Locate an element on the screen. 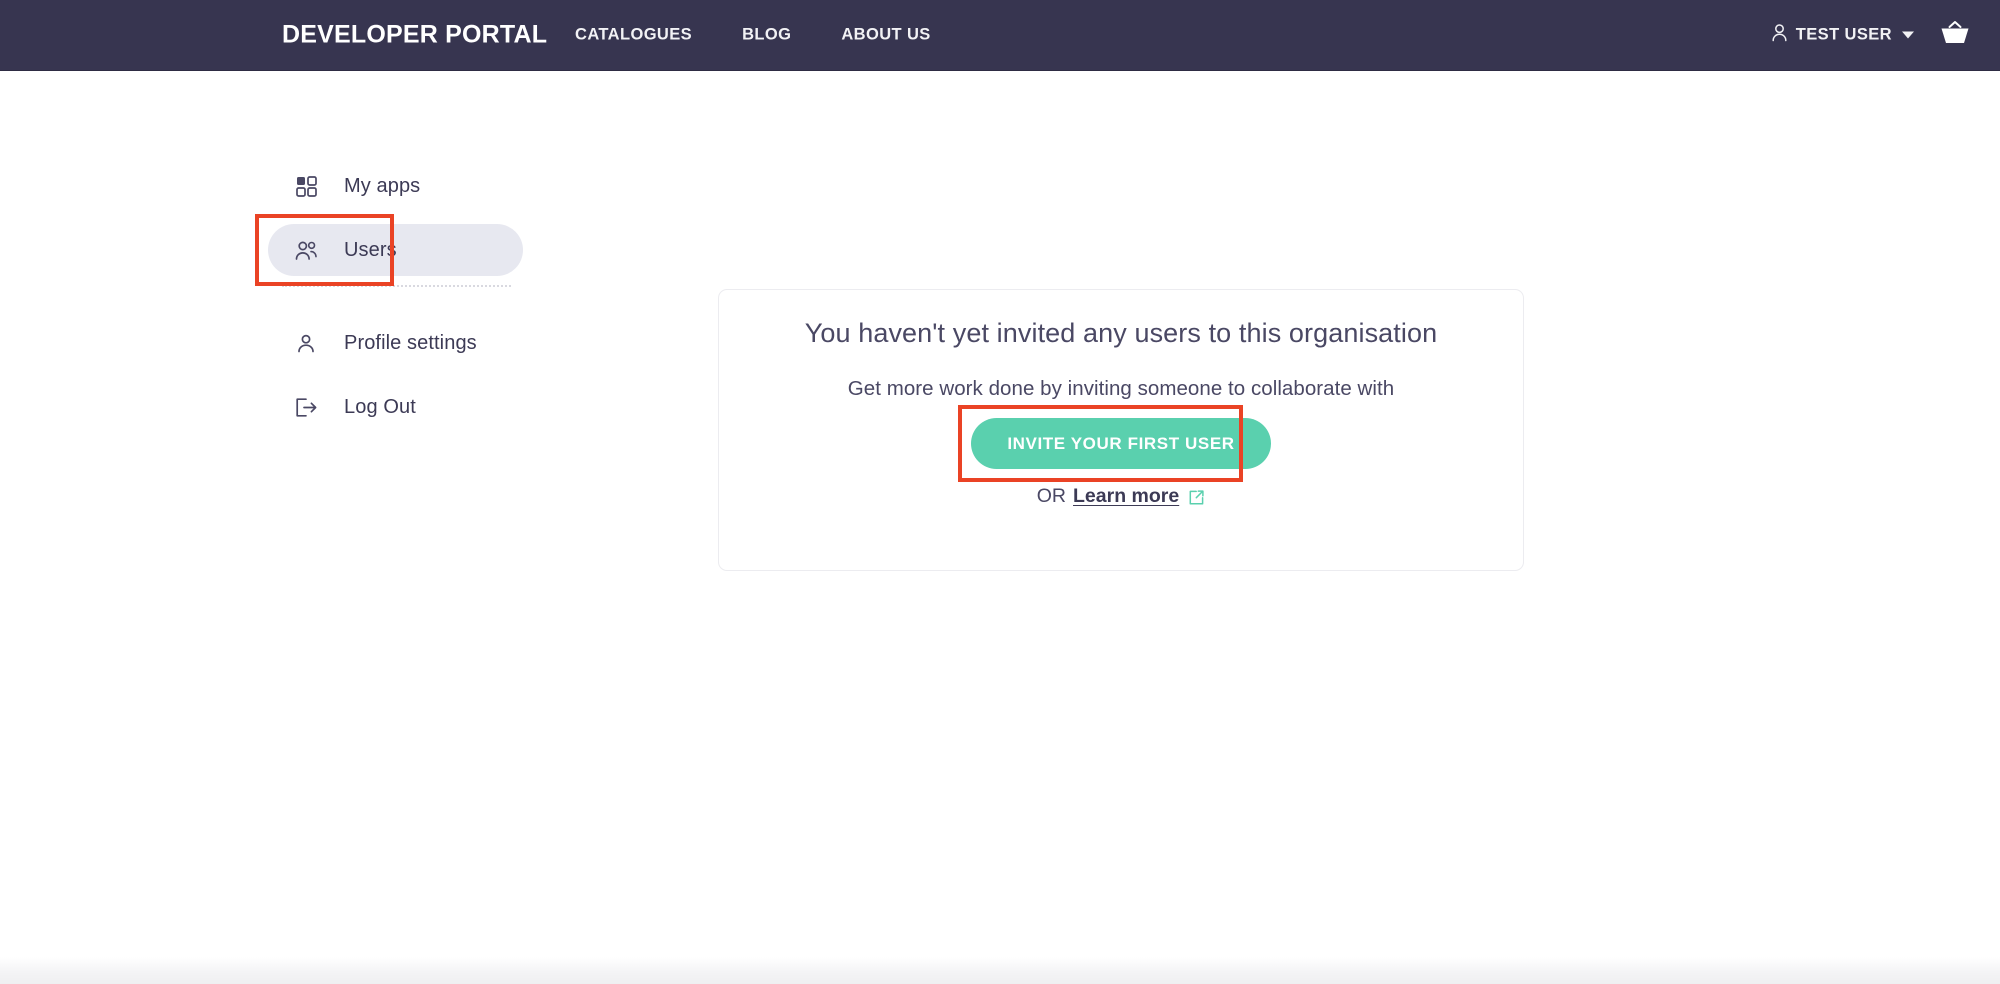 This screenshot has width=2000, height=984. user-name-label: TEST USER is located at coordinates (1843, 34).